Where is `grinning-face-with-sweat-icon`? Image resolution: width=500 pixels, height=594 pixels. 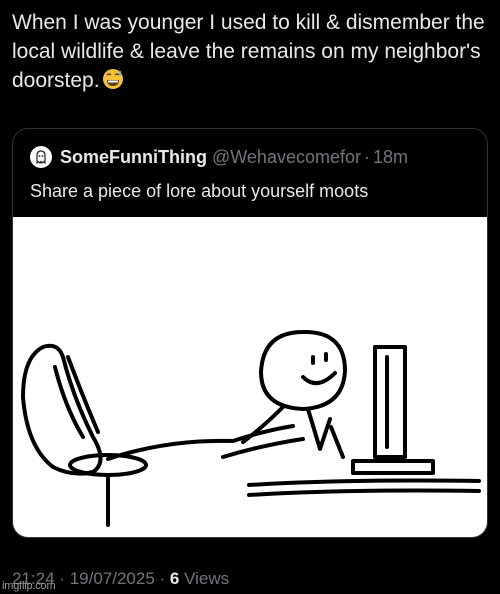
grinning-face-with-sweat-icon is located at coordinates (112, 79).